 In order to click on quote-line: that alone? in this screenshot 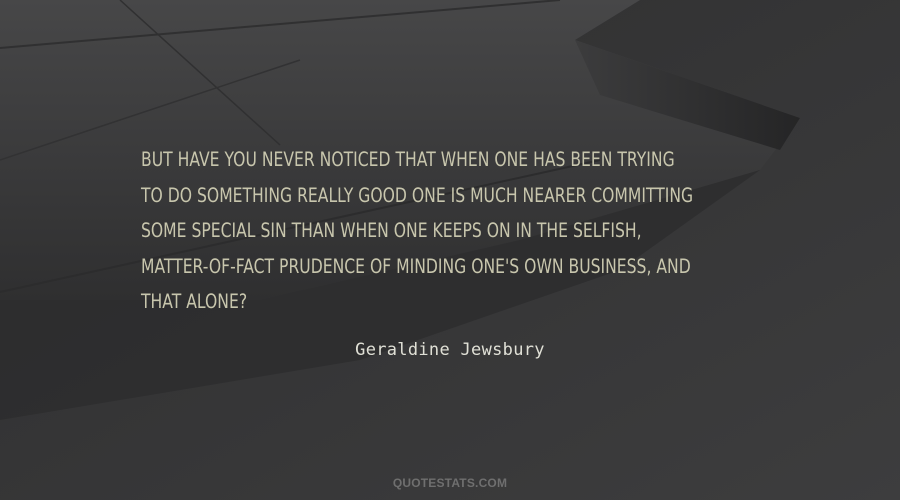, I will do `click(194, 301)`.